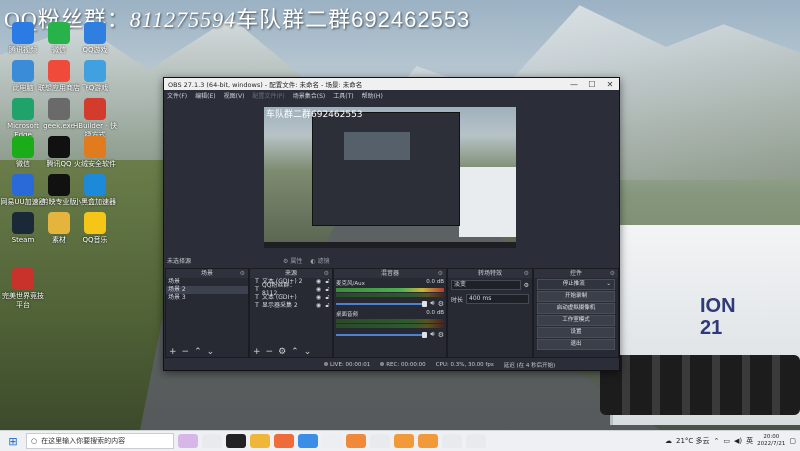  Describe the element at coordinates (207, 290) in the screenshot. I see `scene-item: 场景 2` at that location.